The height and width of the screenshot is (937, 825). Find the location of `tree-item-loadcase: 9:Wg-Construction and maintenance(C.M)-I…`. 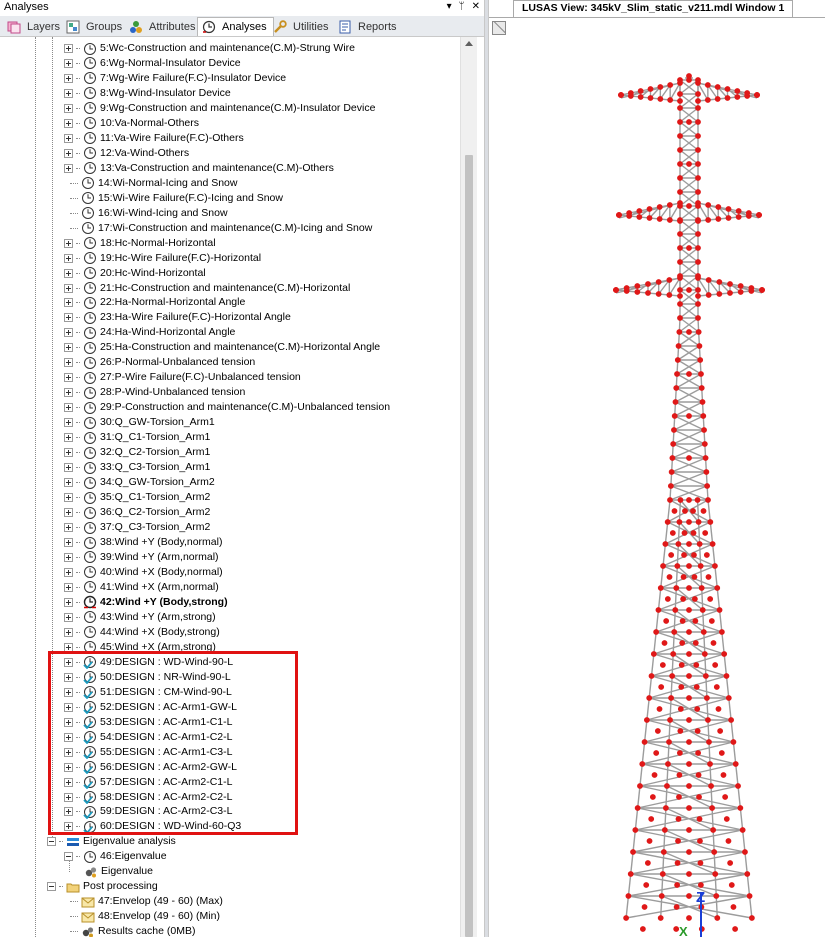

tree-item-loadcase: 9:Wg-Construction and maintenance(C.M)-I… is located at coordinates (219, 108).